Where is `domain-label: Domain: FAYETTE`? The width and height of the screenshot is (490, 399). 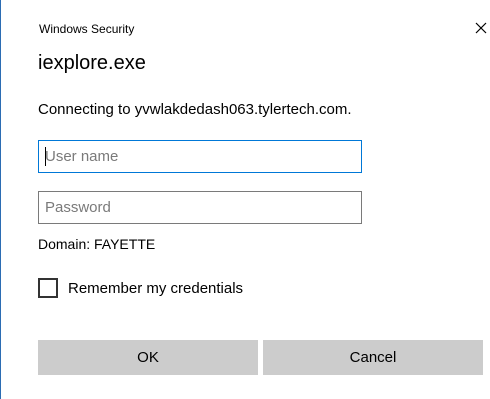 domain-label: Domain: FAYETTE is located at coordinates (97, 244).